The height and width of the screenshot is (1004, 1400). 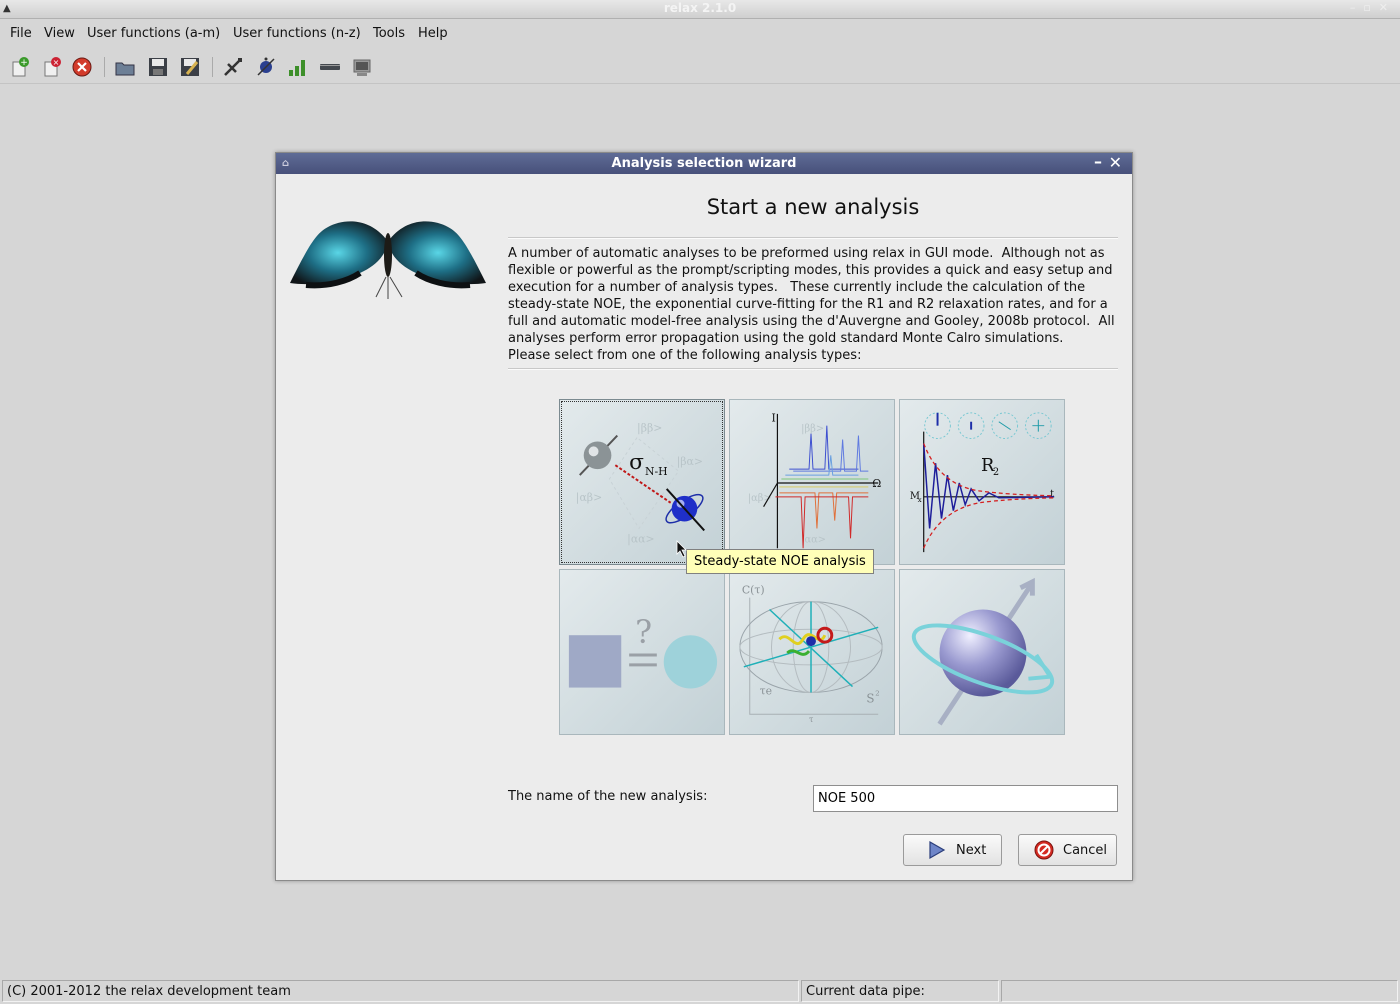 I want to click on results-icon, so click(x=298, y=67).